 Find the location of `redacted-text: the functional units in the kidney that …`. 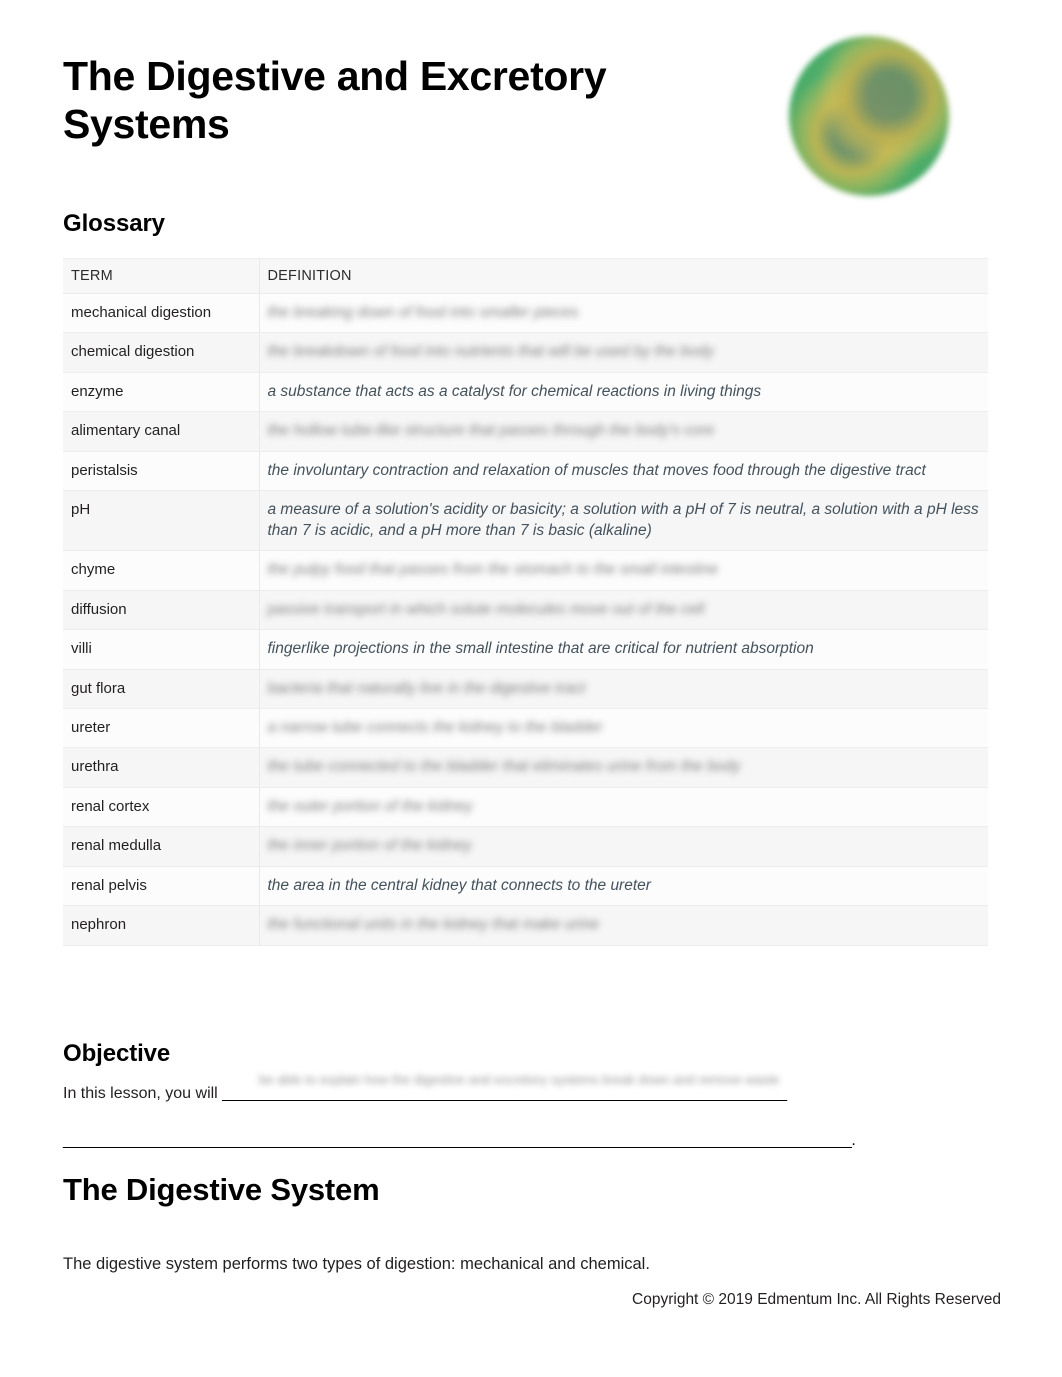

redacted-text: the functional units in the kidney that … is located at coordinates (433, 925).